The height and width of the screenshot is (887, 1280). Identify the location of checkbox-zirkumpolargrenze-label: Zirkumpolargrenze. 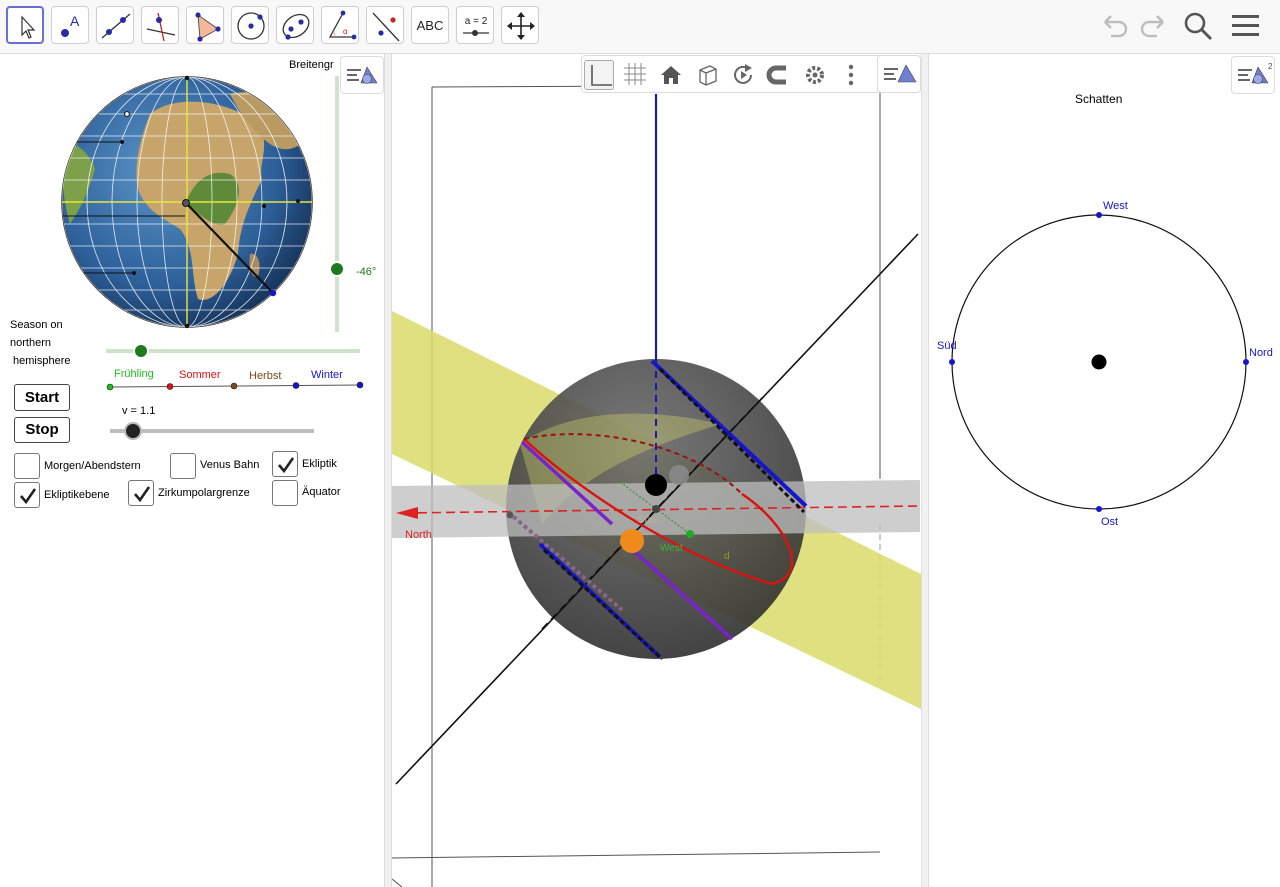
(204, 493).